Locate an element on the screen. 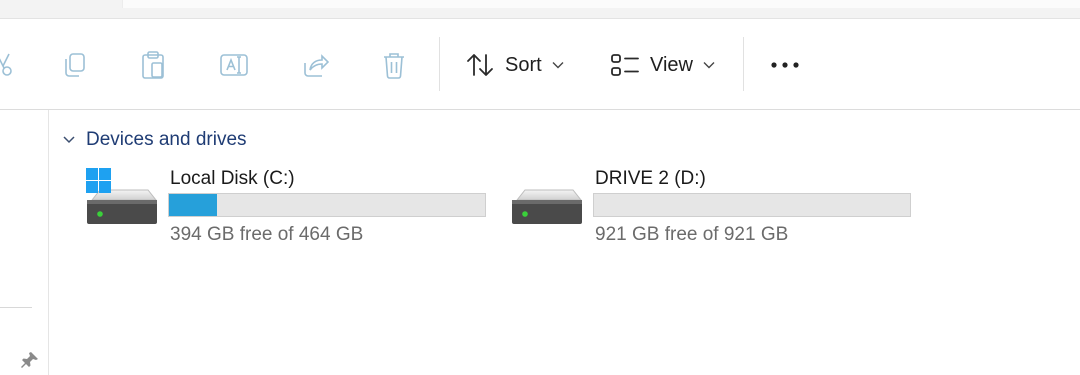  pin-icon is located at coordinates (30, 362).